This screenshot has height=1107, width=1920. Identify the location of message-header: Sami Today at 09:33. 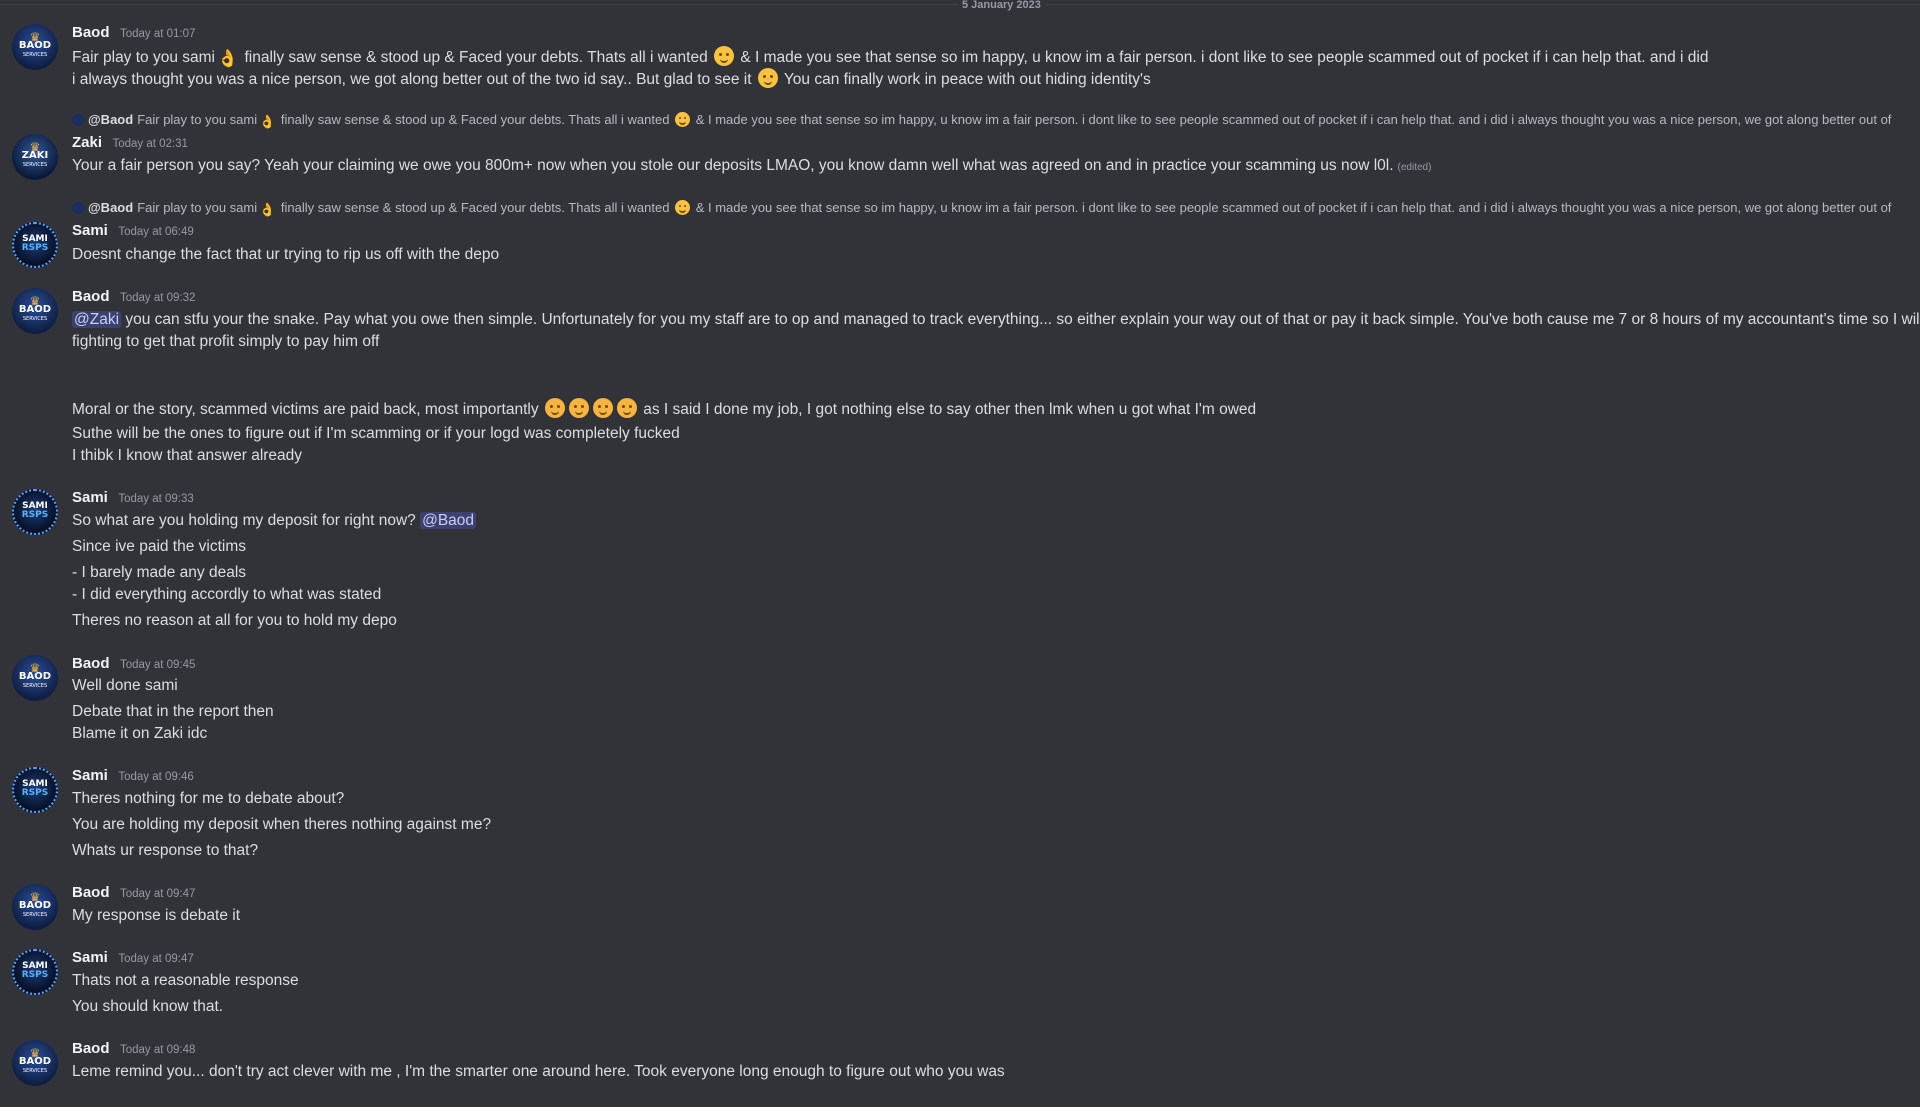
(133, 499).